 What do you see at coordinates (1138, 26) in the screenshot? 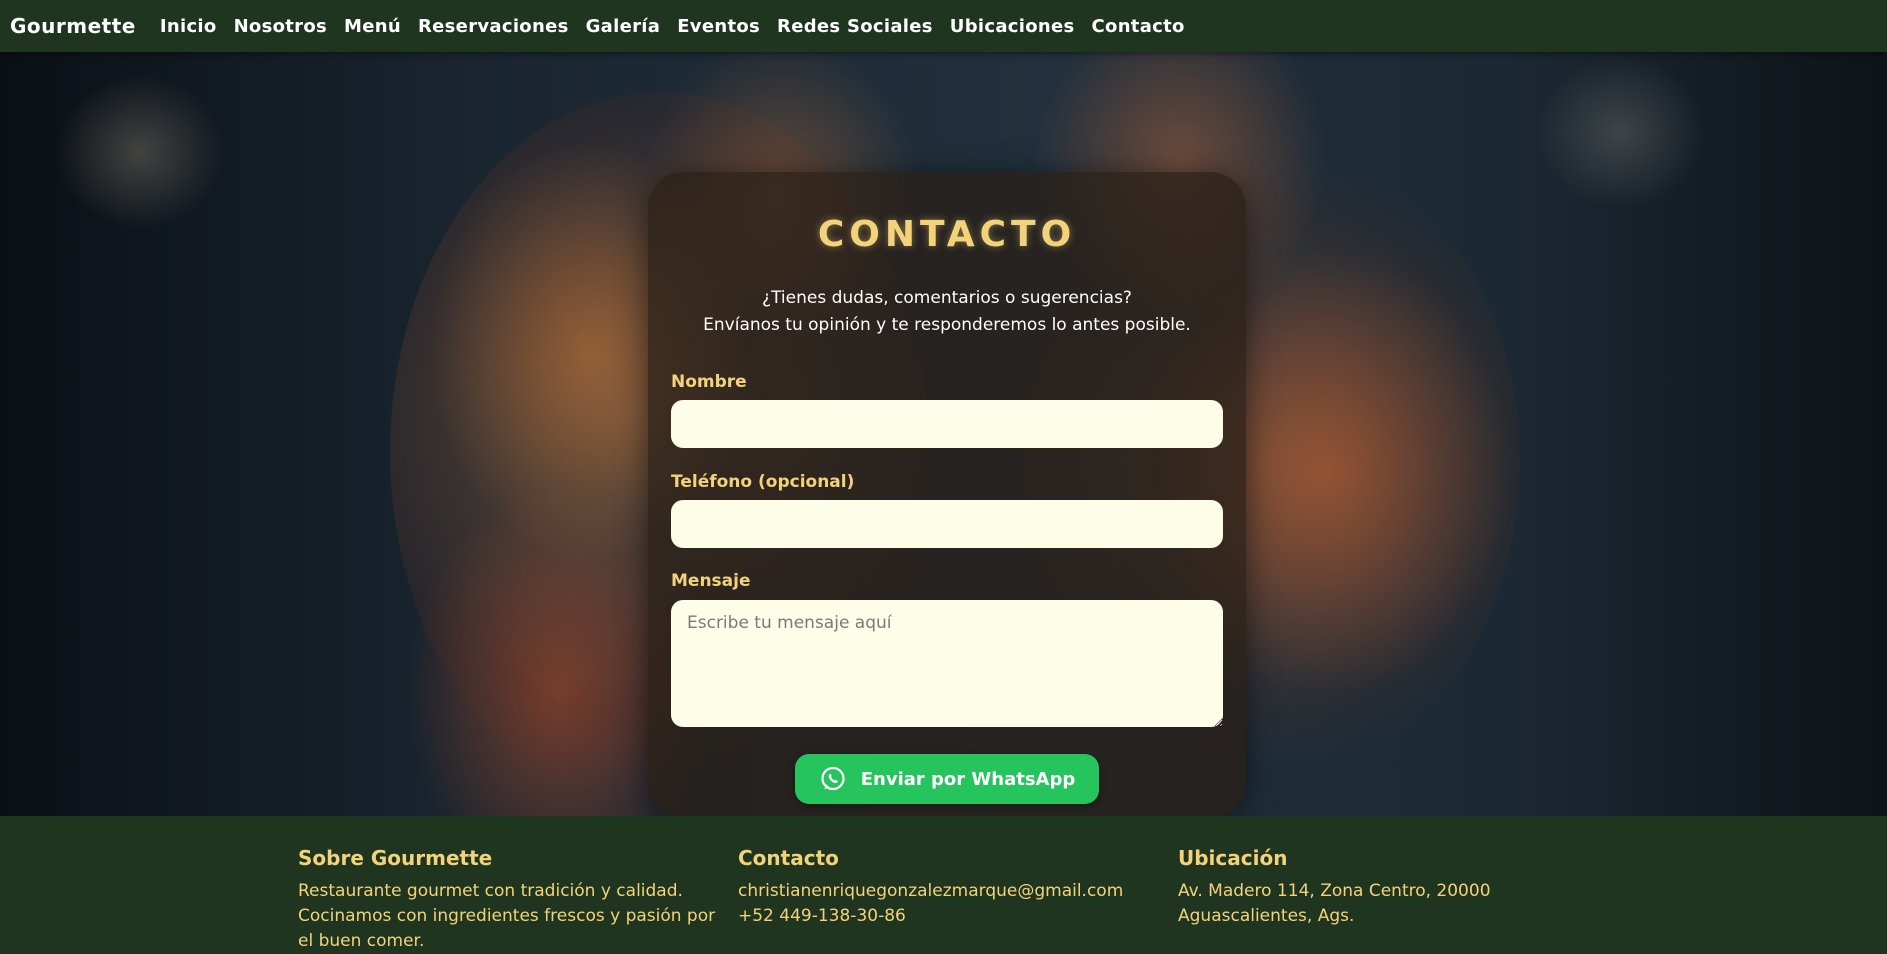
I see `nav-link-contacto: Contacto` at bounding box center [1138, 26].